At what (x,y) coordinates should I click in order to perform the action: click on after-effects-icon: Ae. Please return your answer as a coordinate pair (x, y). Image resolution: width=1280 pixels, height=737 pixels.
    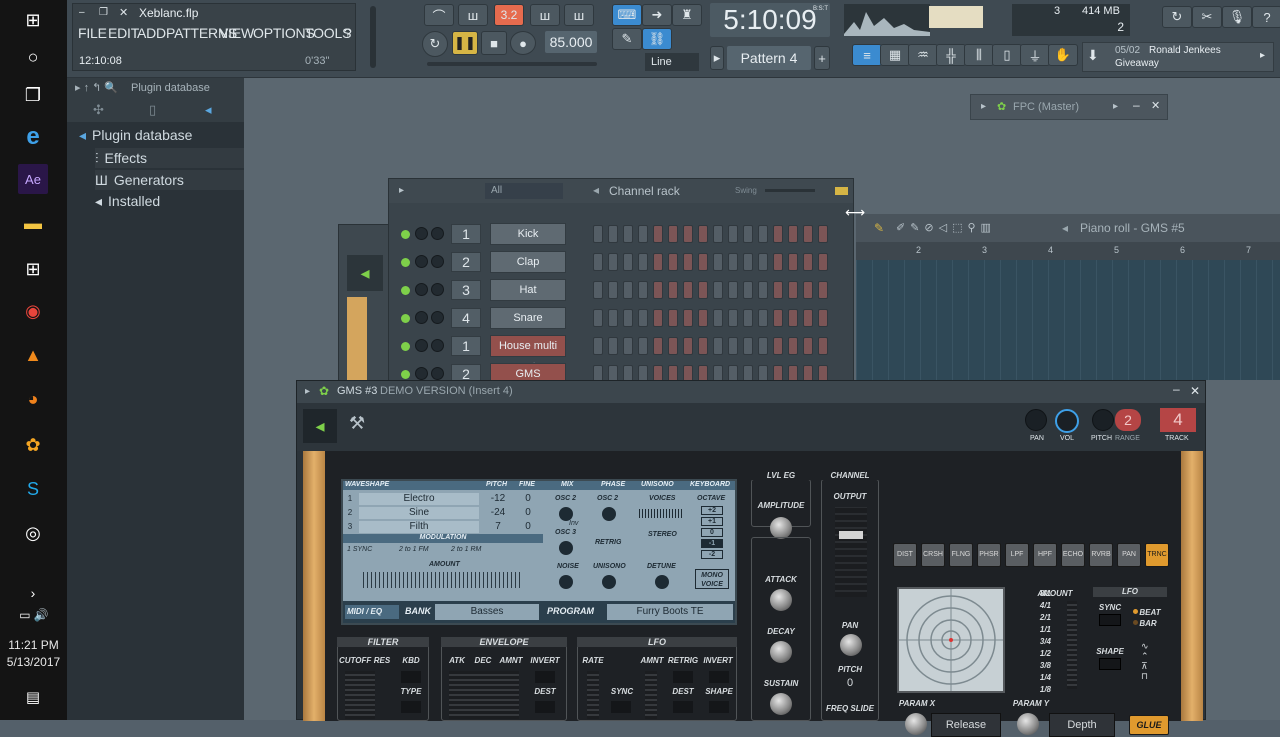
    Looking at the image, I should click on (33, 179).